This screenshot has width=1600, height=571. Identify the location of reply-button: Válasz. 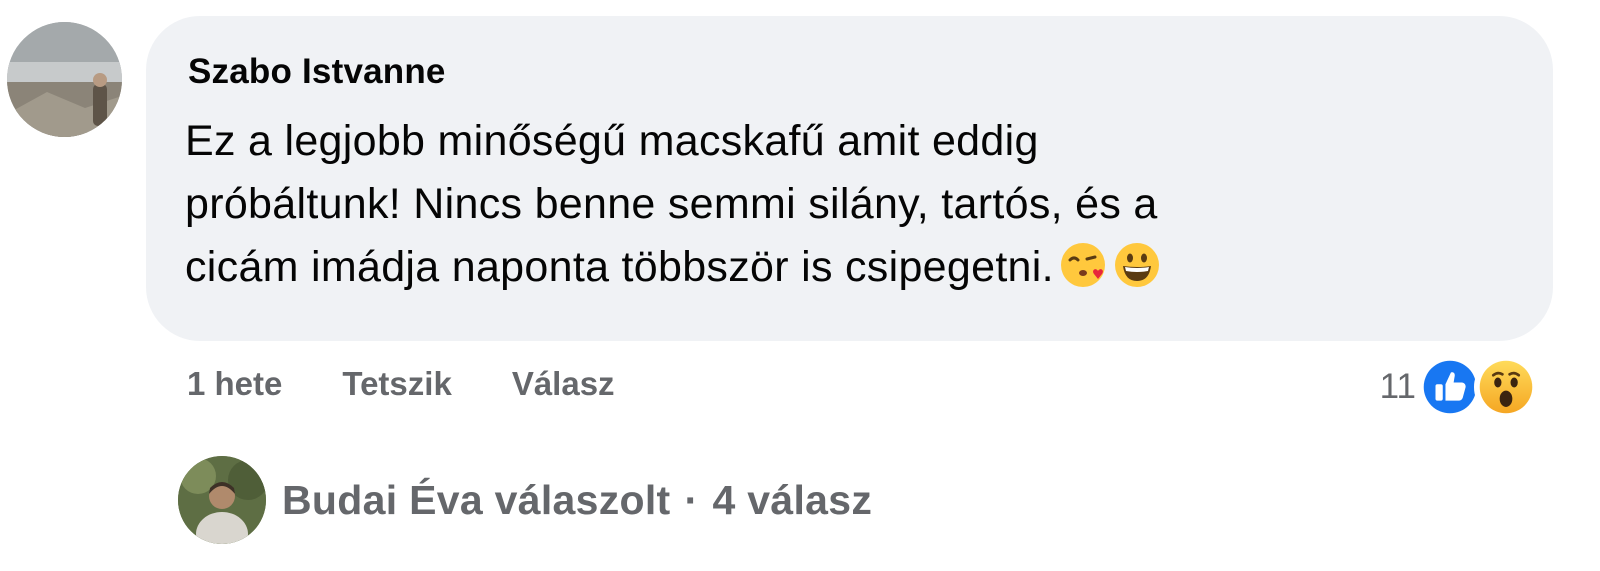
(563, 384).